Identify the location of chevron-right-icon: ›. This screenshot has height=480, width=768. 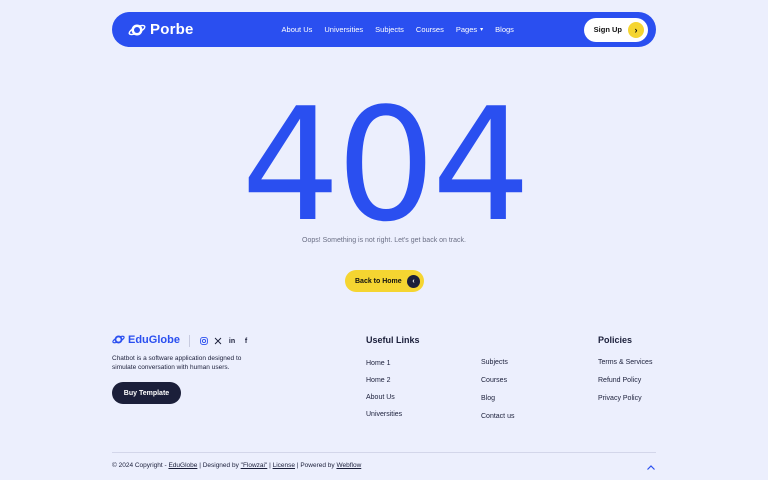
(636, 29).